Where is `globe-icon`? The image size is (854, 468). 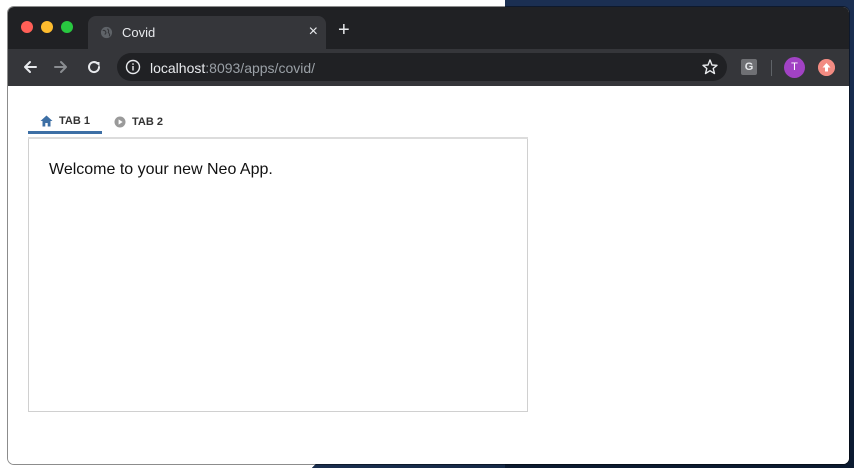
globe-icon is located at coordinates (106, 32).